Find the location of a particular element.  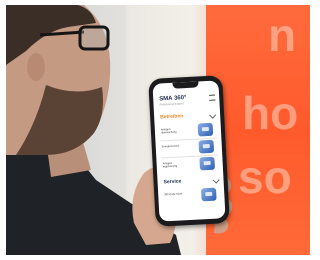

list-item-anlagenregistrierung: Anlagen registrierung is located at coordinates (190, 164).